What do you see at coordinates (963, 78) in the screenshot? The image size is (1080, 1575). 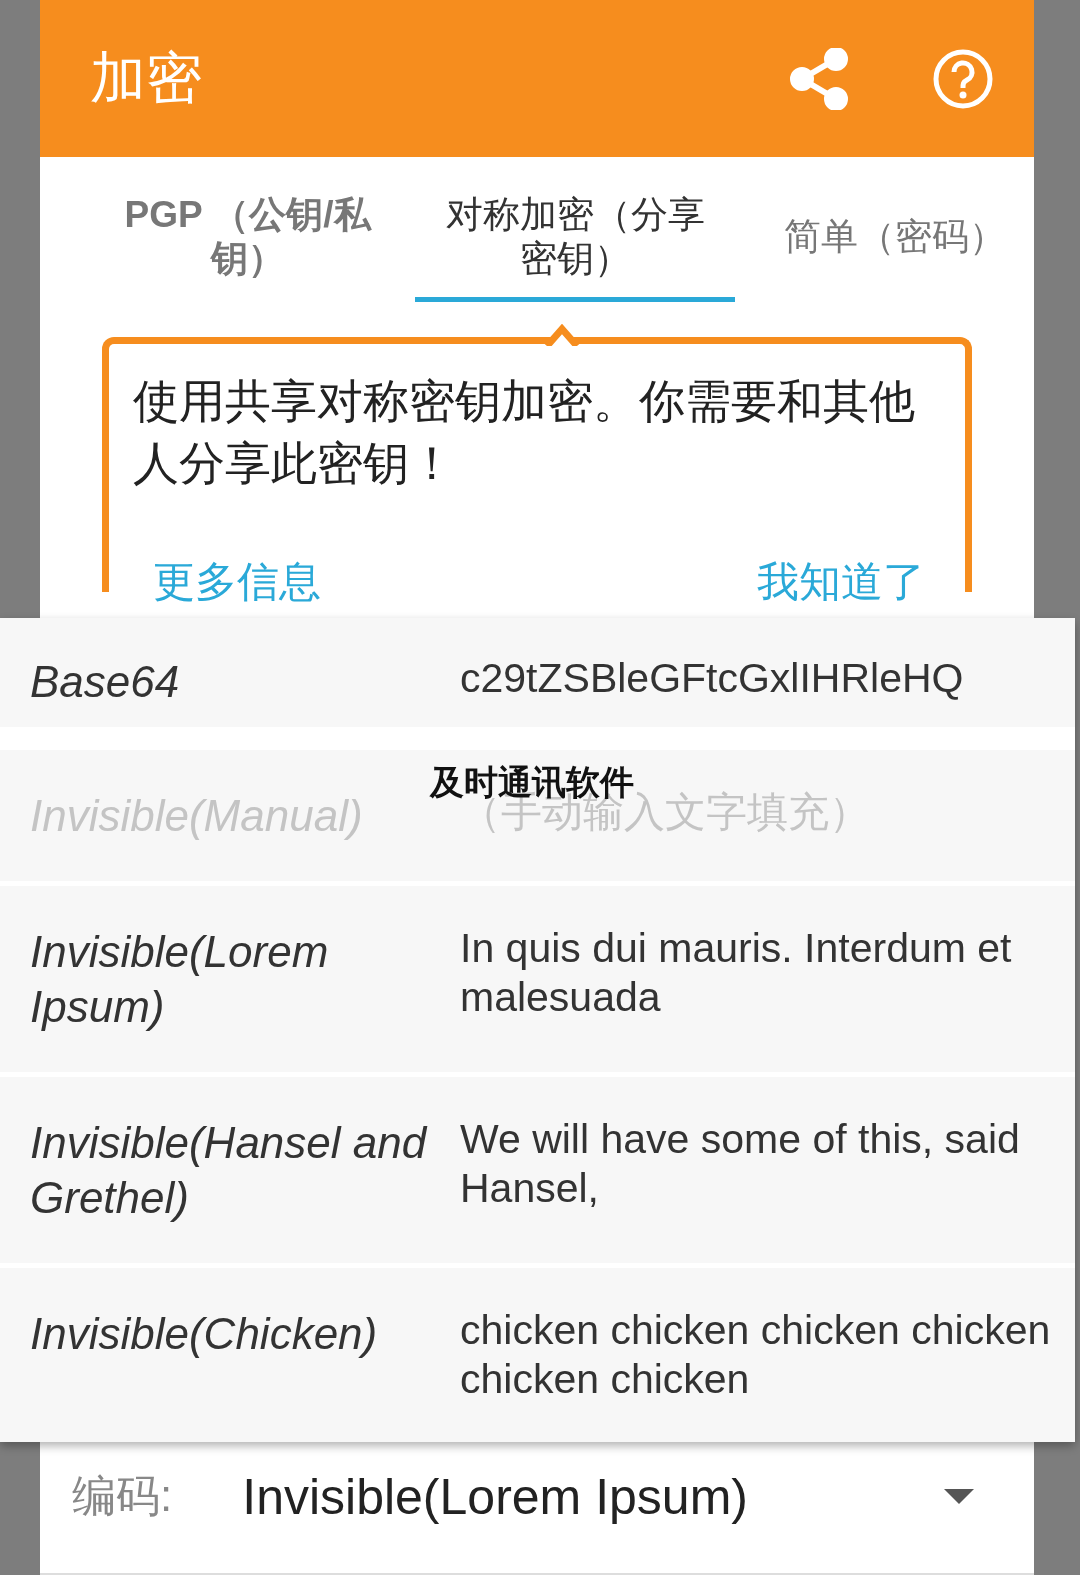 I see `help-icon` at bounding box center [963, 78].